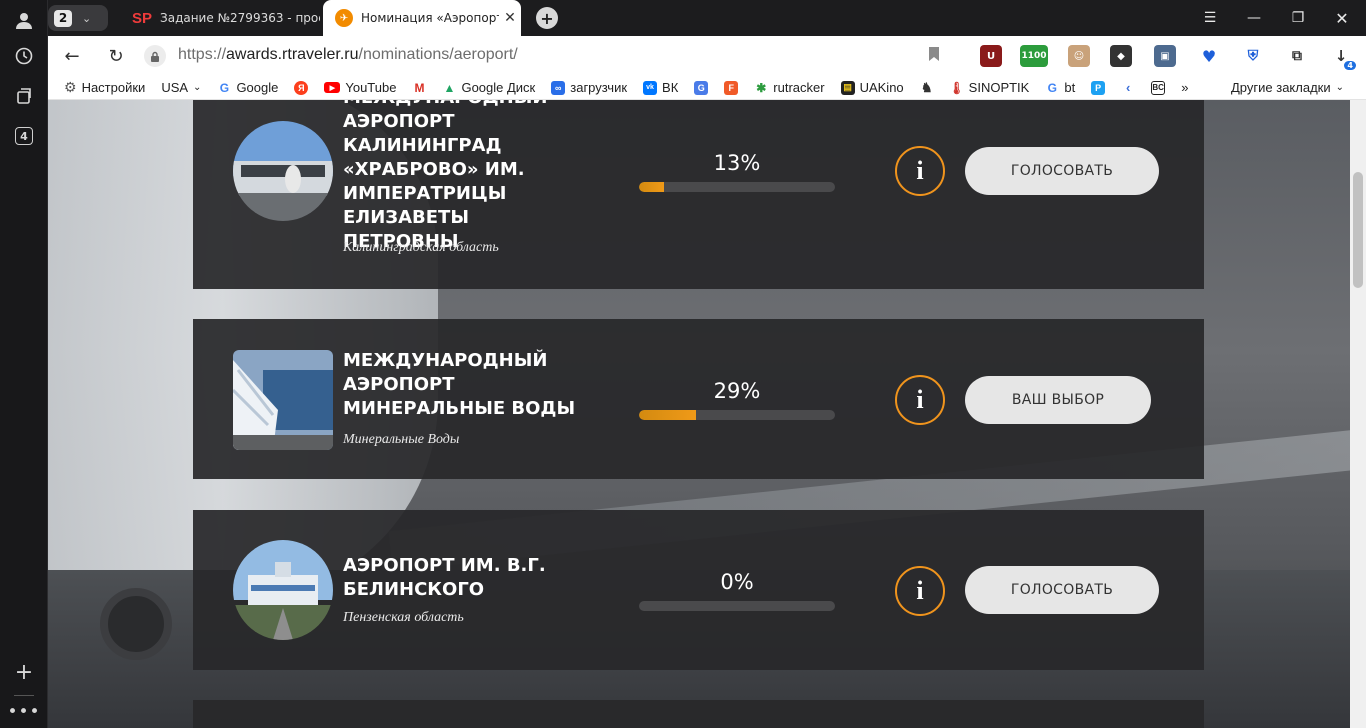  I want to click on tab-active: ✈ Номинация «Аэропорт ✕, so click(422, 18).